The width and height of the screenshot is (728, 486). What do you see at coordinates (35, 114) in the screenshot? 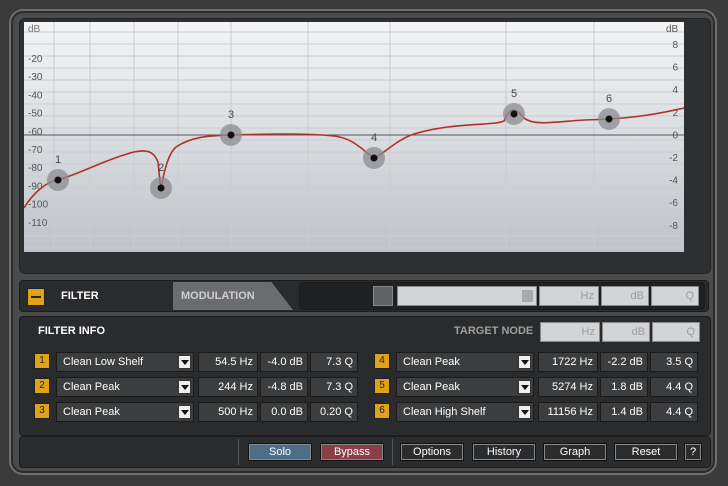
I see `left-scale-label: -50` at bounding box center [35, 114].